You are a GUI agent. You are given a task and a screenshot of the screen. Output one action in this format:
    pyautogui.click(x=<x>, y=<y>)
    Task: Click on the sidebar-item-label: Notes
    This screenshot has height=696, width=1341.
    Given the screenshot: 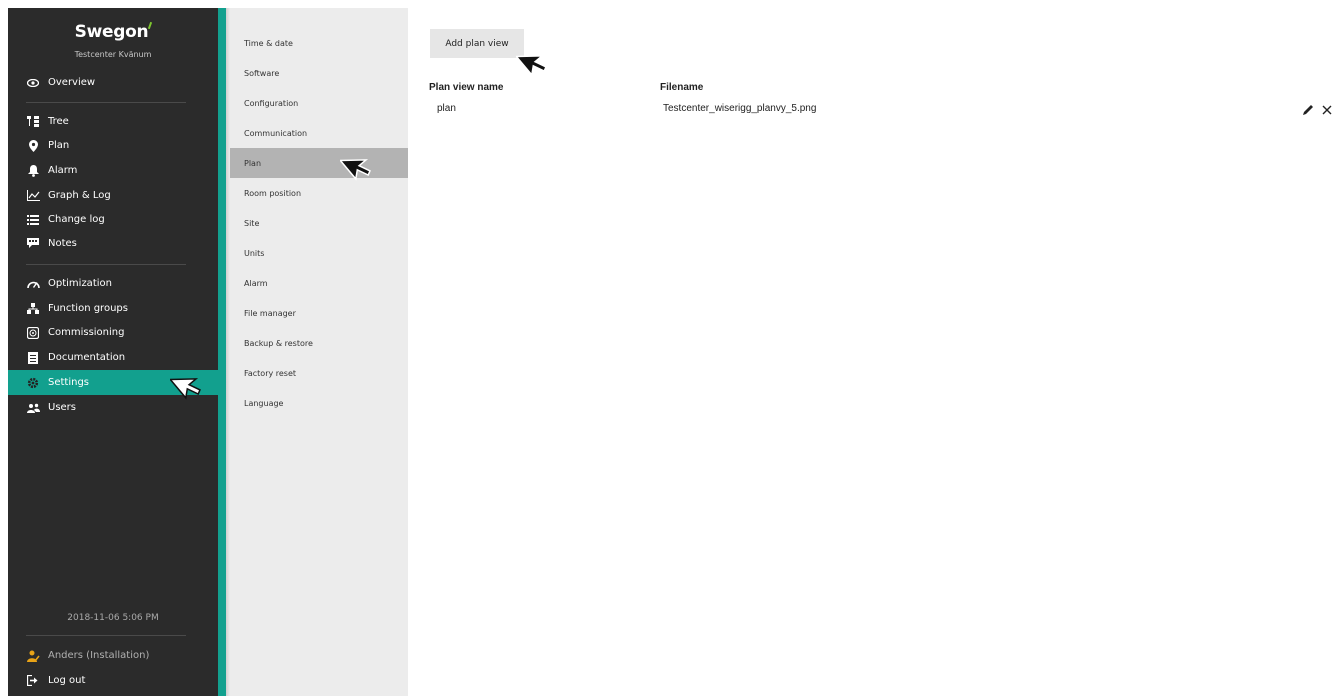 What is the action you would take?
    pyautogui.click(x=62, y=243)
    